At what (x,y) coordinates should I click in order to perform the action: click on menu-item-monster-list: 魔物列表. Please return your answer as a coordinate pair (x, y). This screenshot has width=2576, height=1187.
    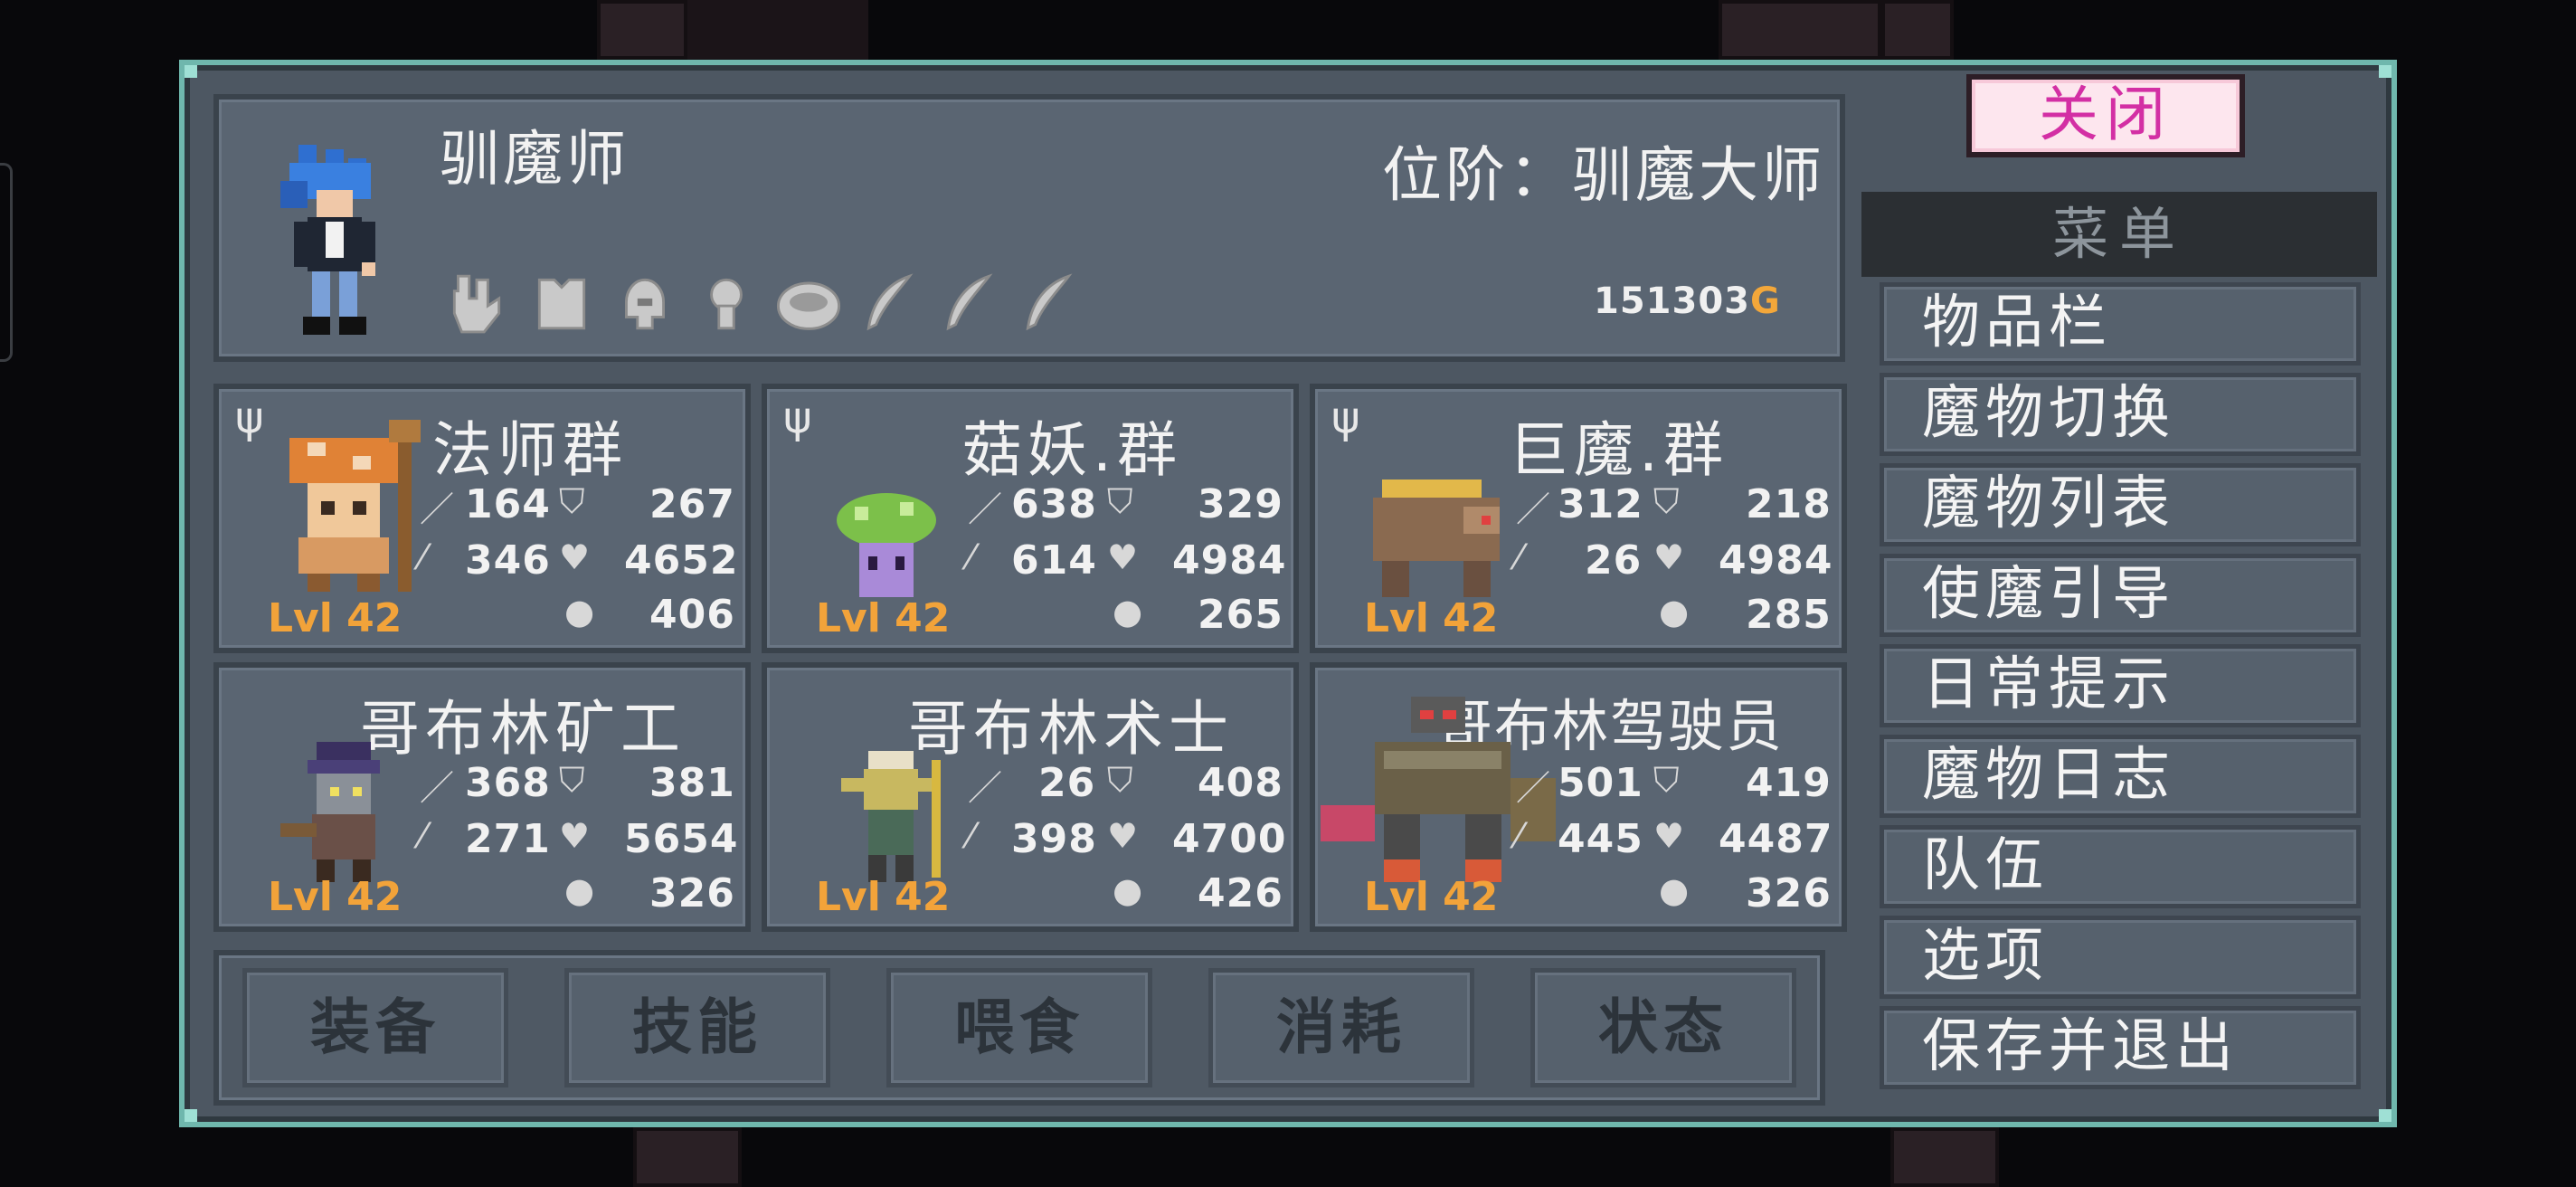
    Looking at the image, I should click on (2121, 504).